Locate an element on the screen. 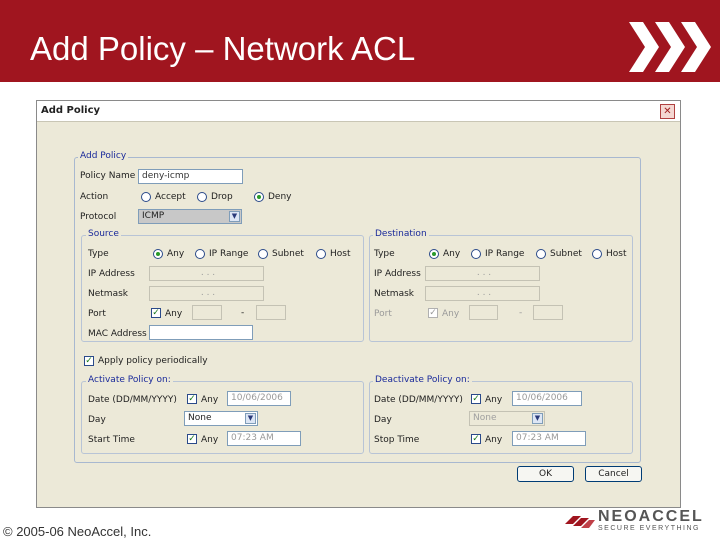  destination-netmask-label: Netmask is located at coordinates (394, 294).